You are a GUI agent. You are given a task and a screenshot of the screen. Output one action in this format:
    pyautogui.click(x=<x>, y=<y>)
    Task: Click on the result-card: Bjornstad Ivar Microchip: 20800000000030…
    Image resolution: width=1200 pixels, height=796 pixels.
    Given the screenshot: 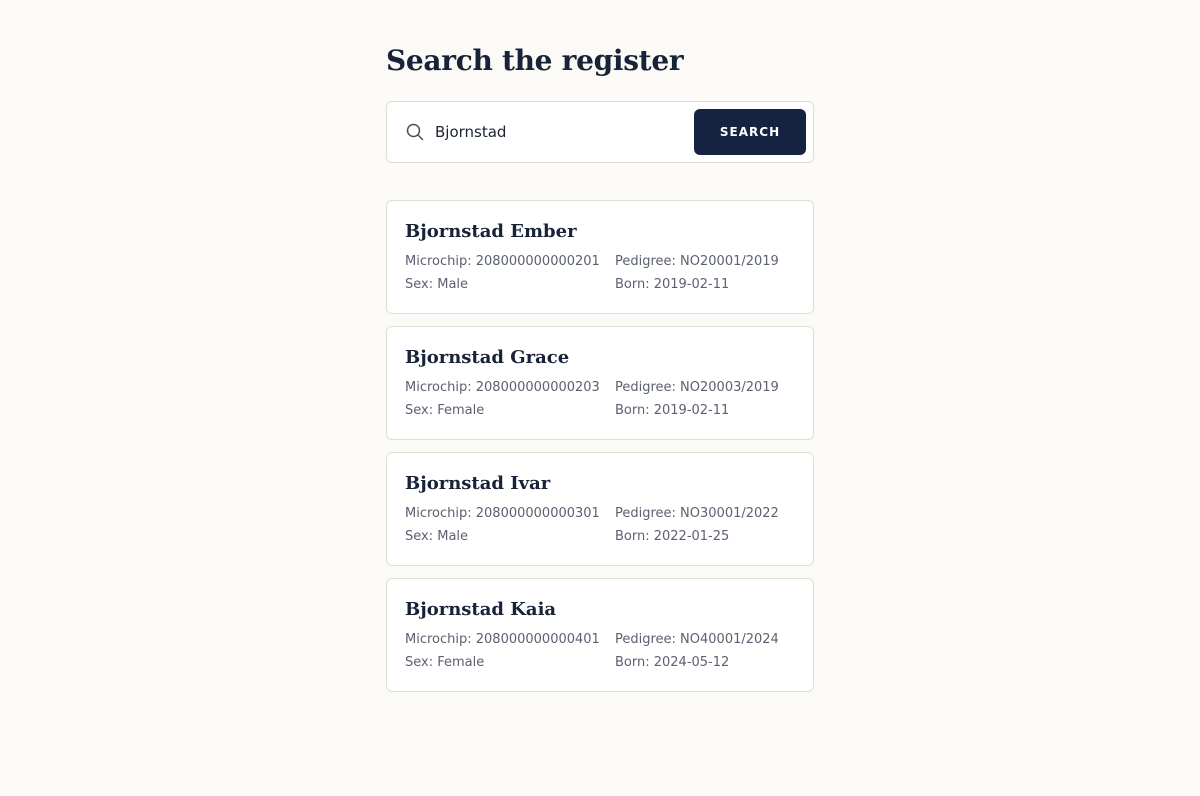 What is the action you would take?
    pyautogui.click(x=600, y=509)
    